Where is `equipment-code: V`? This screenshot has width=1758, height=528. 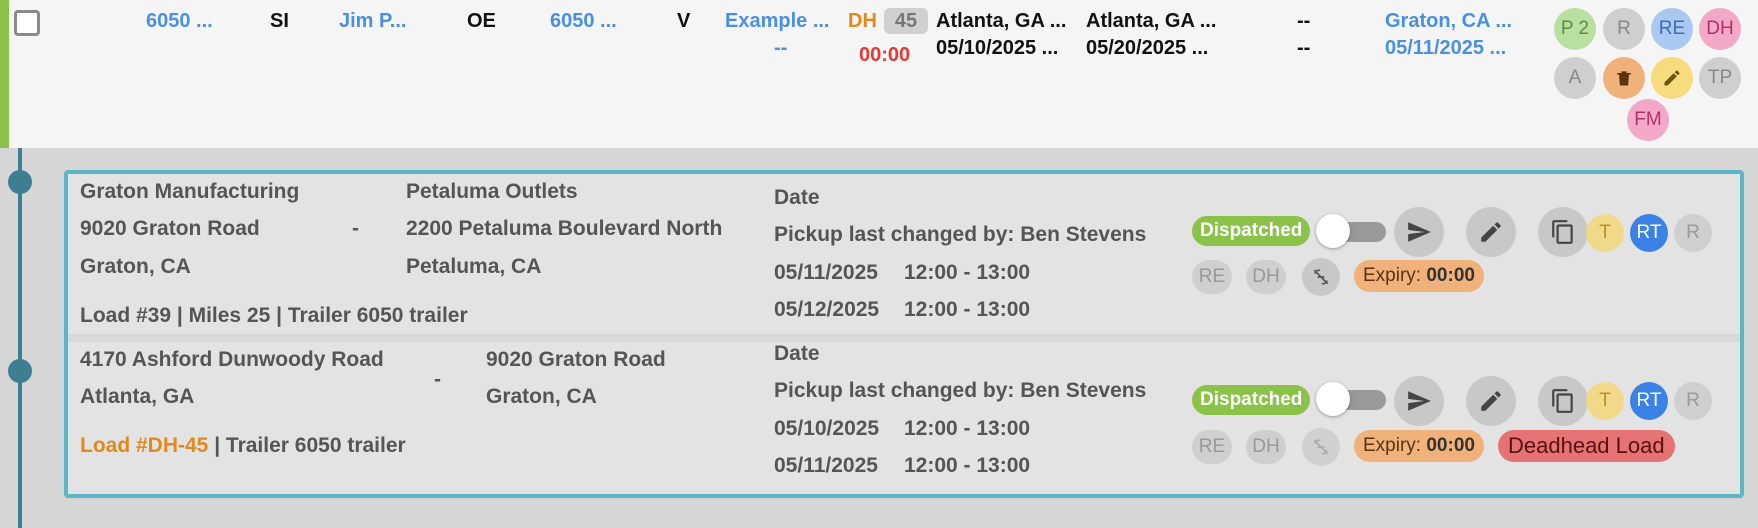 equipment-code: V is located at coordinates (684, 21).